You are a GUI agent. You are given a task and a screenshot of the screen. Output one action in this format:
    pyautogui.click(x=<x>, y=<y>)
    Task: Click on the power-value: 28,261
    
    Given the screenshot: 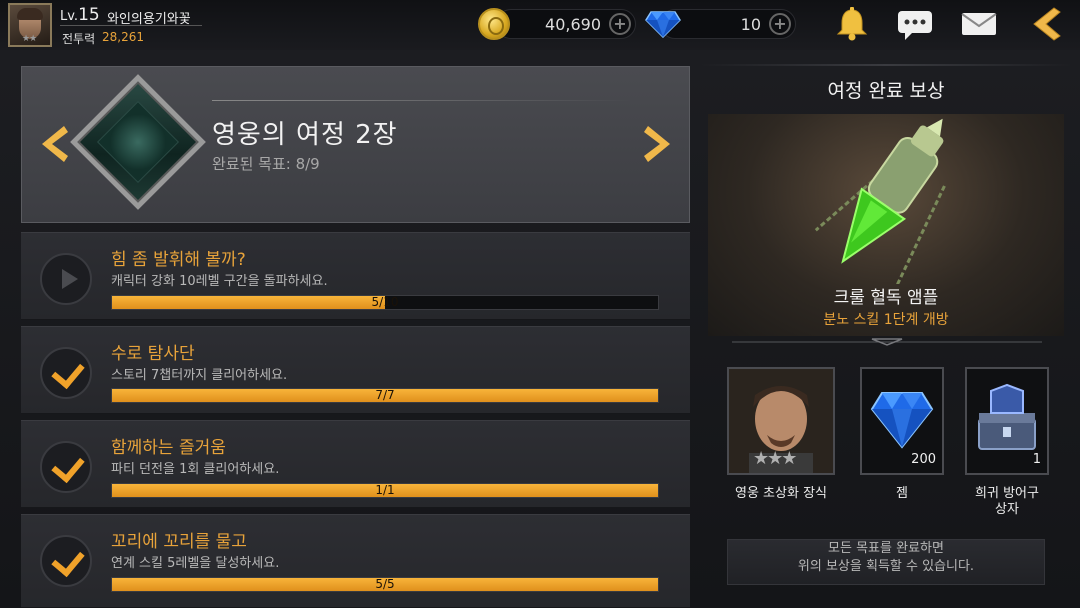 What is the action you would take?
    pyautogui.click(x=123, y=37)
    